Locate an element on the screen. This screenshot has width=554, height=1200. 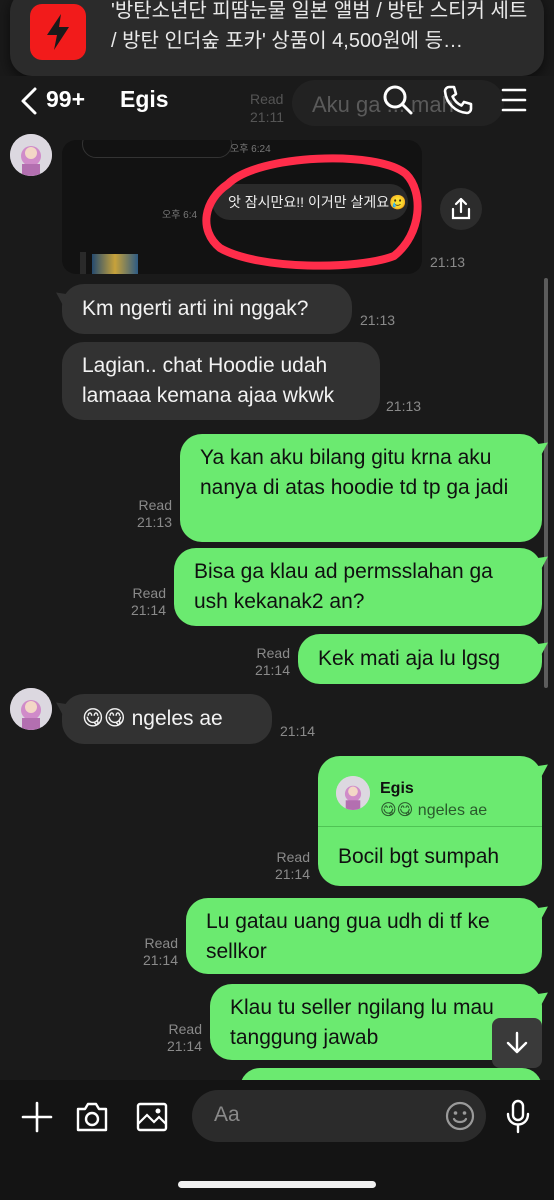
background-preview-meta: Read 21:11 is located at coordinates (267, 108).